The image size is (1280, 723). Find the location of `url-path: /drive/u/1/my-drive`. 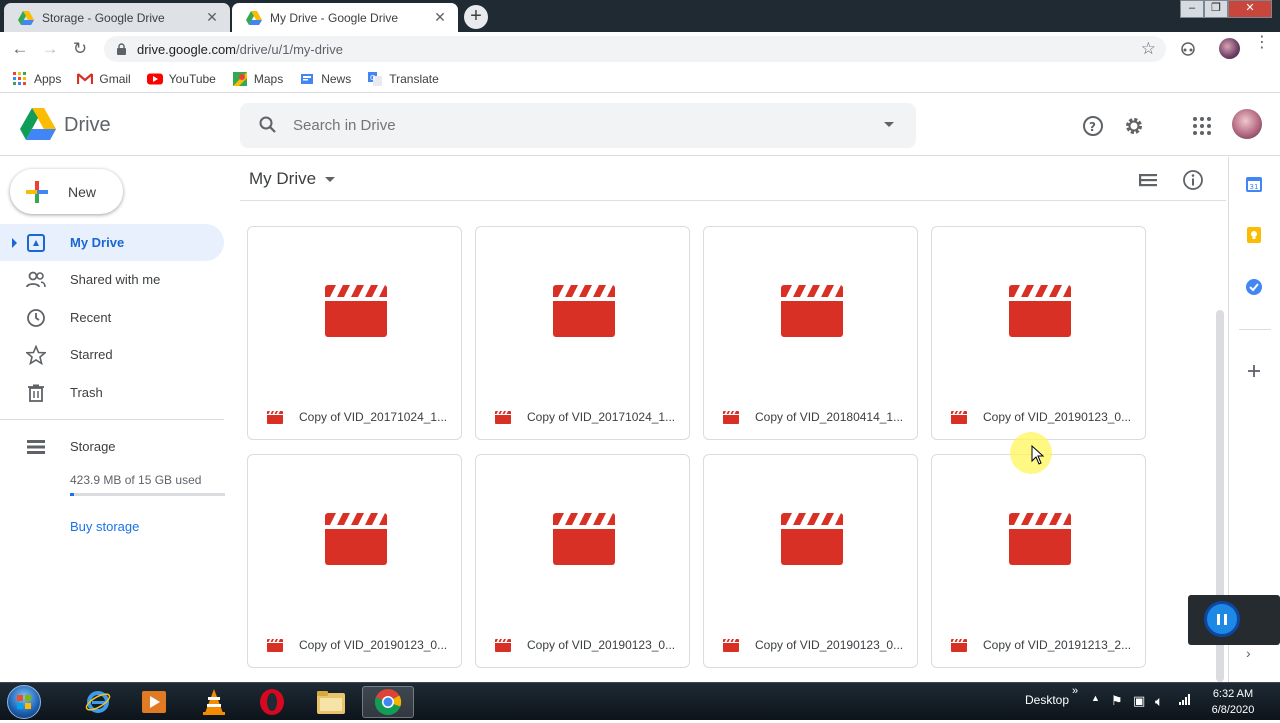

url-path: /drive/u/1/my-drive is located at coordinates (289, 49).